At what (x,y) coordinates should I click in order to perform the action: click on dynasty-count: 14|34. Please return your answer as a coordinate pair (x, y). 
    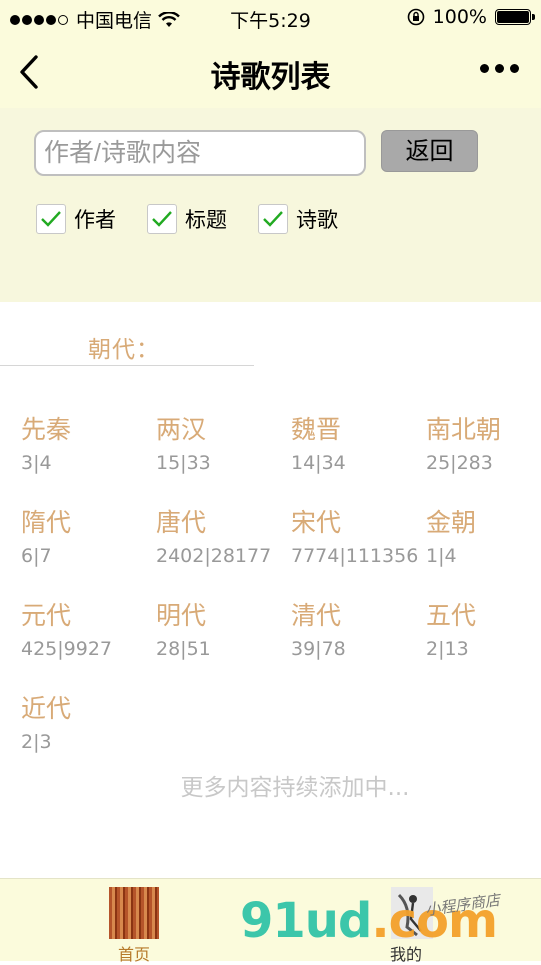
    Looking at the image, I should click on (318, 463).